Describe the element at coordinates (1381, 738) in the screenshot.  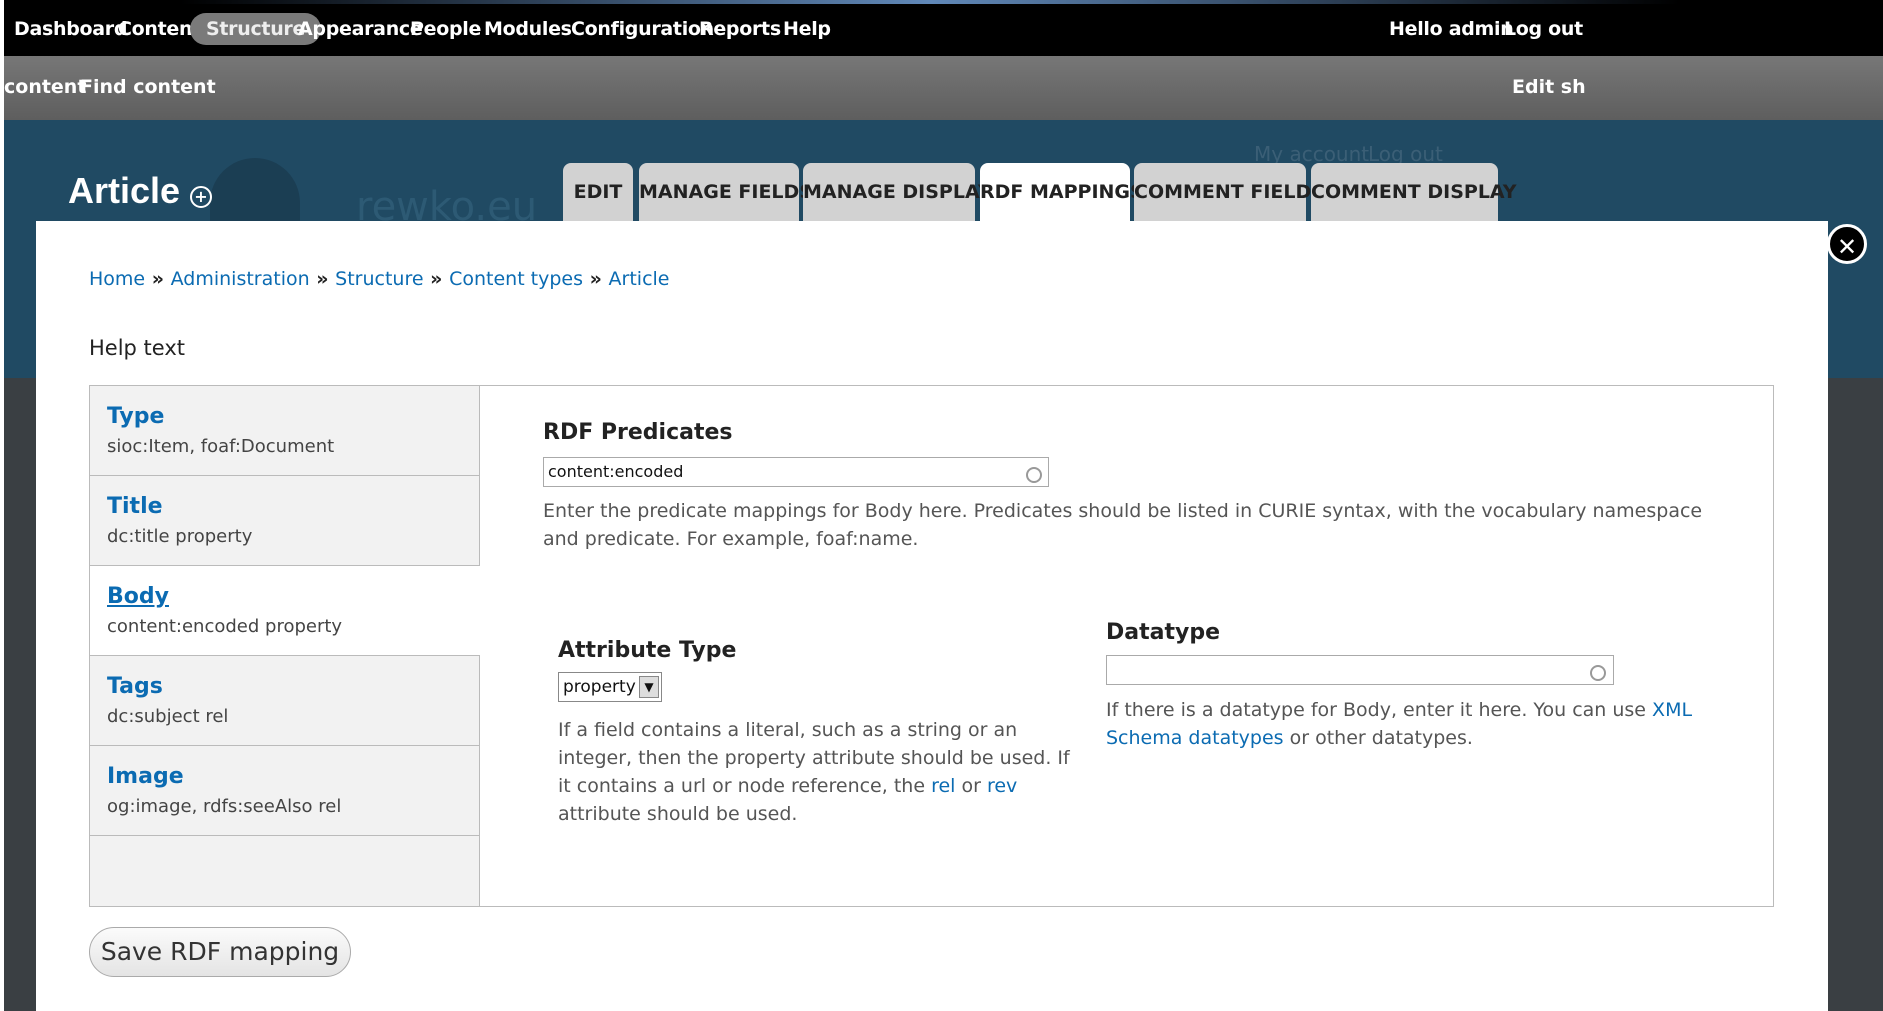
I see `datatype-desc-part2: or other datatypes.` at that location.